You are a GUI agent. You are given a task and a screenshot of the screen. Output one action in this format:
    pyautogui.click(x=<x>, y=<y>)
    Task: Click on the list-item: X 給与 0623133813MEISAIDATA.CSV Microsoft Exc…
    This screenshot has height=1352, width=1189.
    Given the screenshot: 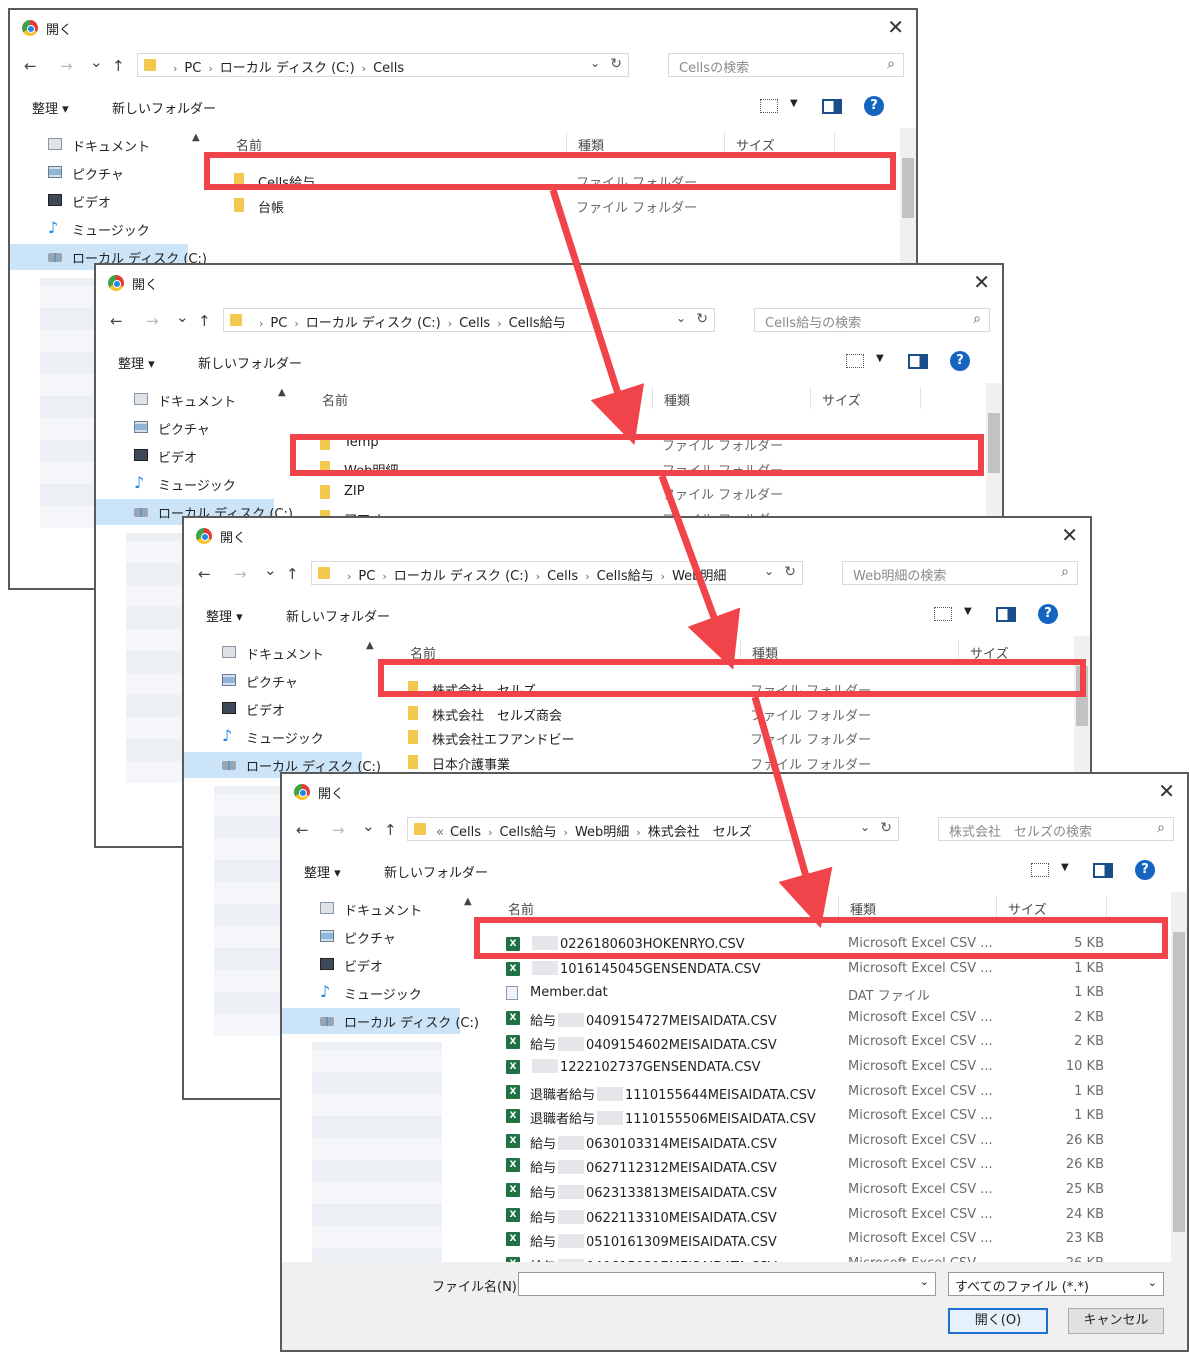 What is the action you would take?
    pyautogui.click(x=832, y=1190)
    